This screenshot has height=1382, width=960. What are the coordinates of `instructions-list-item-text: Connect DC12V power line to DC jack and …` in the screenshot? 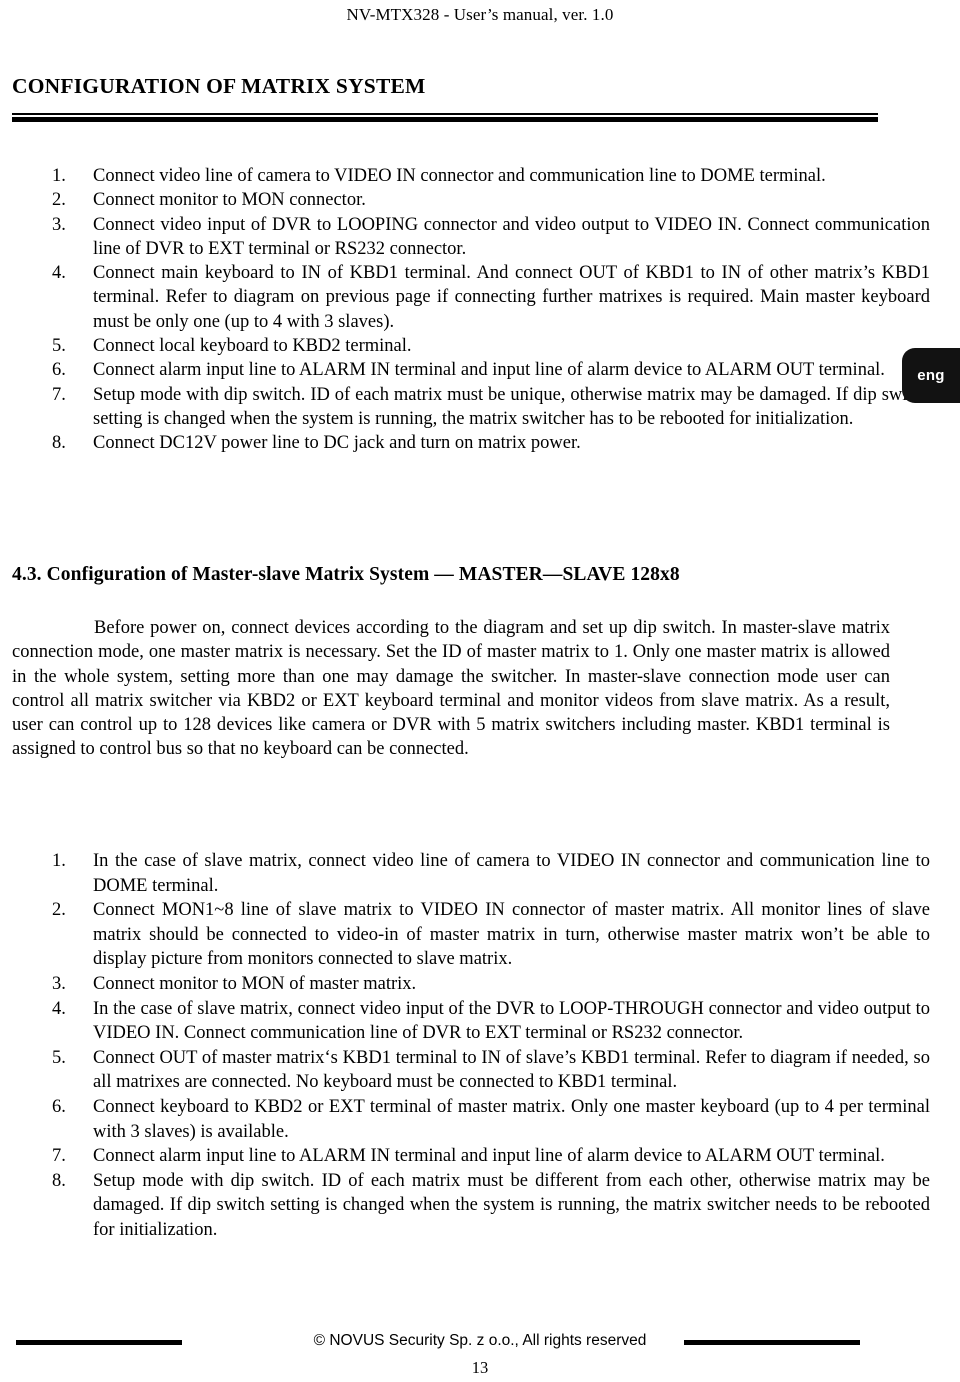 It's located at (337, 443).